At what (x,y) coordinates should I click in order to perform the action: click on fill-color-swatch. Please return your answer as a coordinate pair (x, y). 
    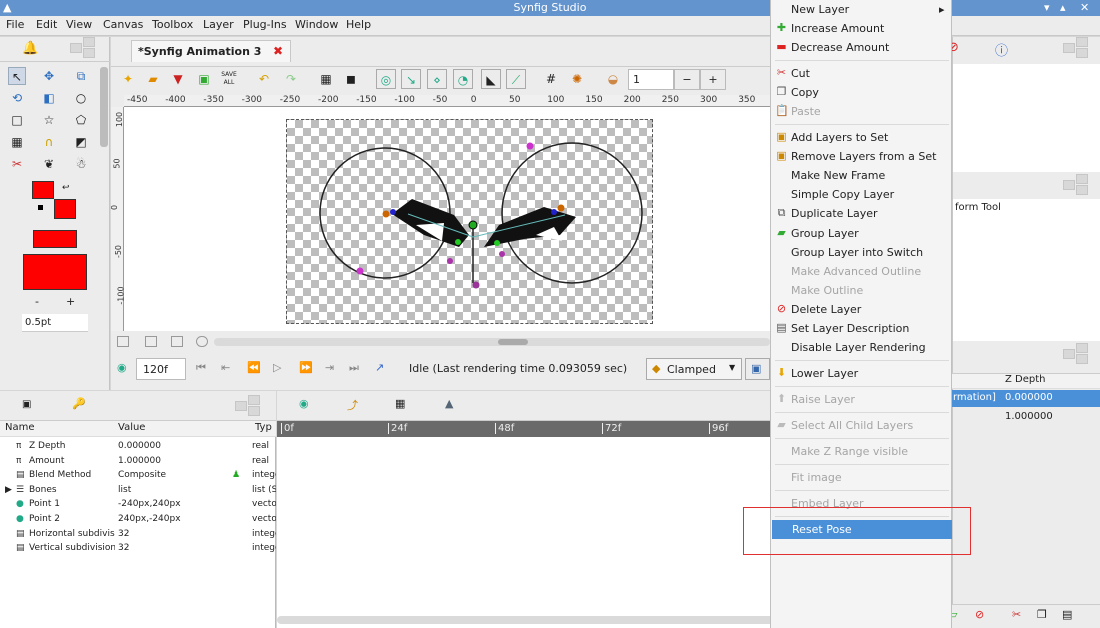
    Looking at the image, I should click on (65, 209).